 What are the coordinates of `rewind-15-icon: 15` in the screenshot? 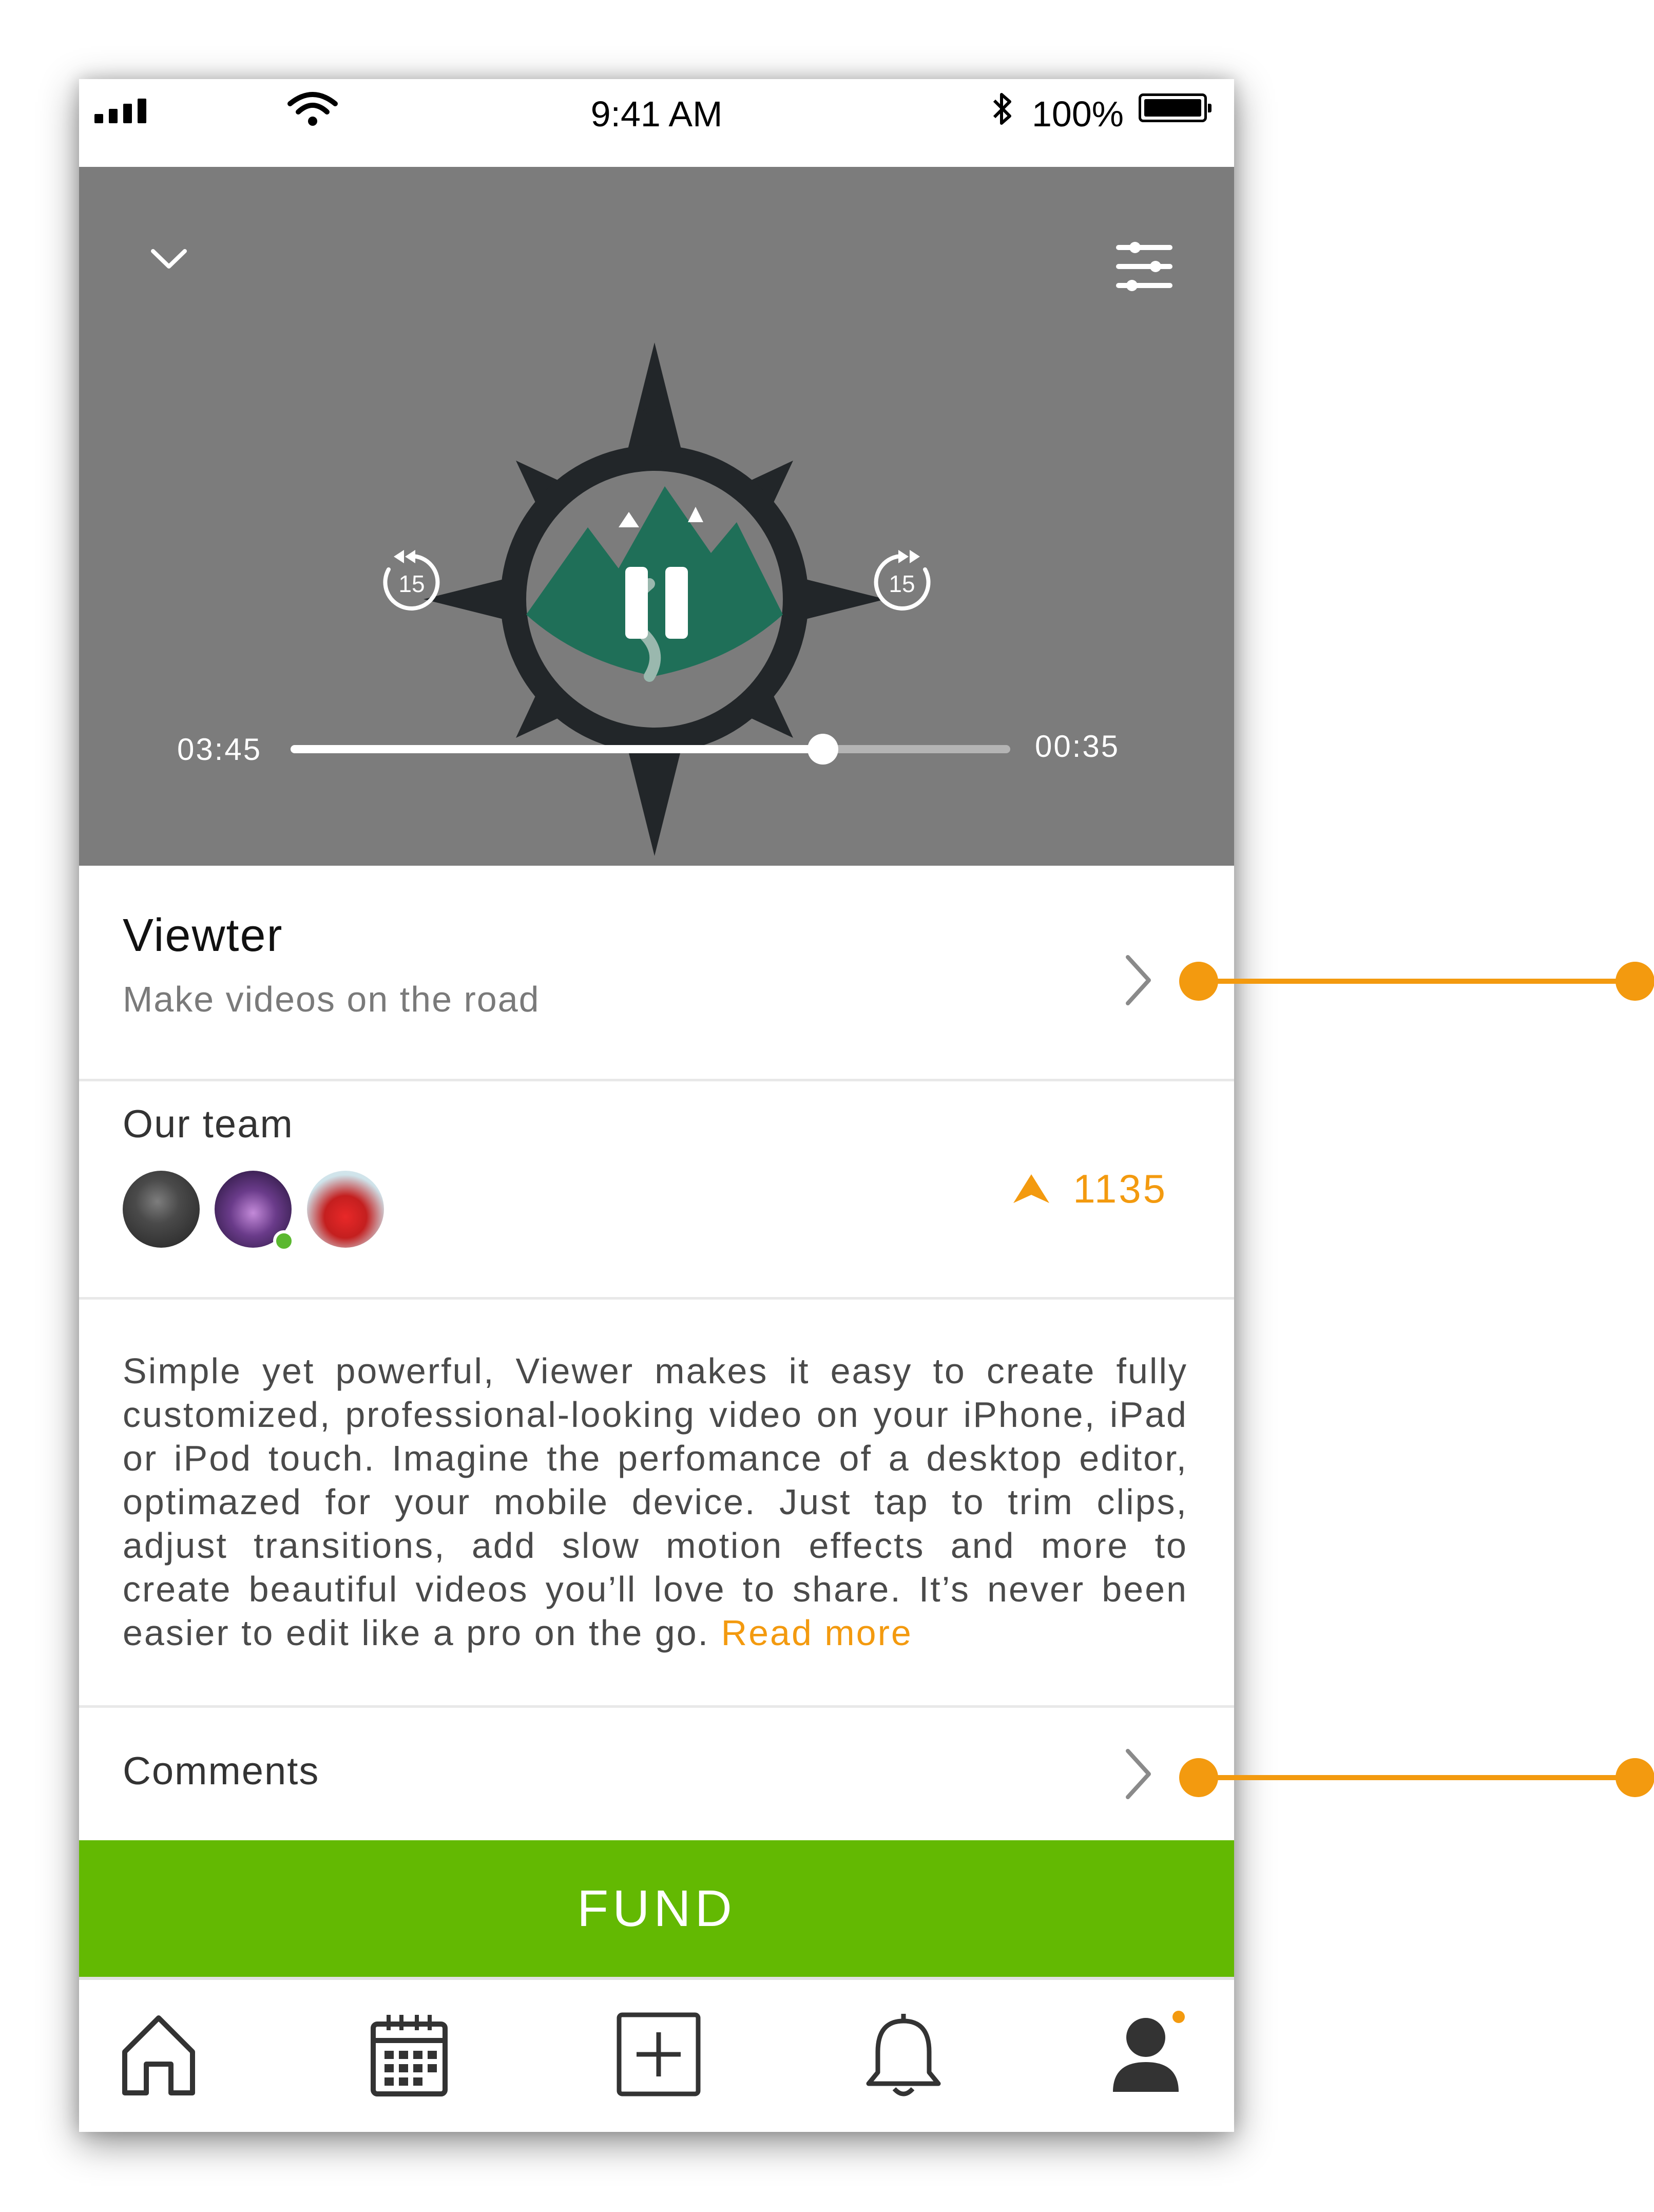 It's located at (411, 582).